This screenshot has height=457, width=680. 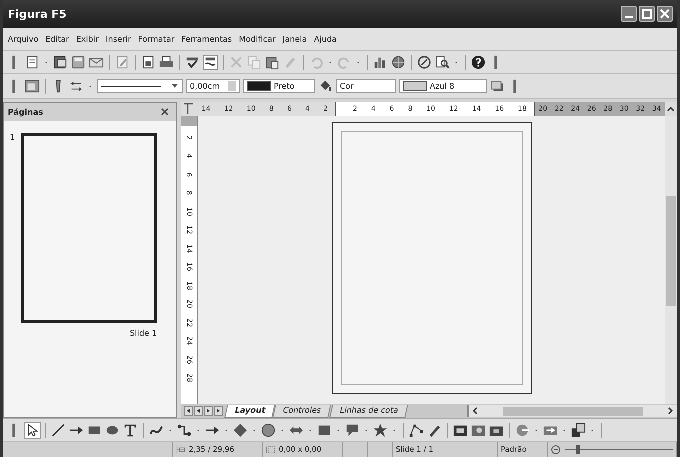 I want to click on horizontal-scrollbar, so click(x=572, y=411).